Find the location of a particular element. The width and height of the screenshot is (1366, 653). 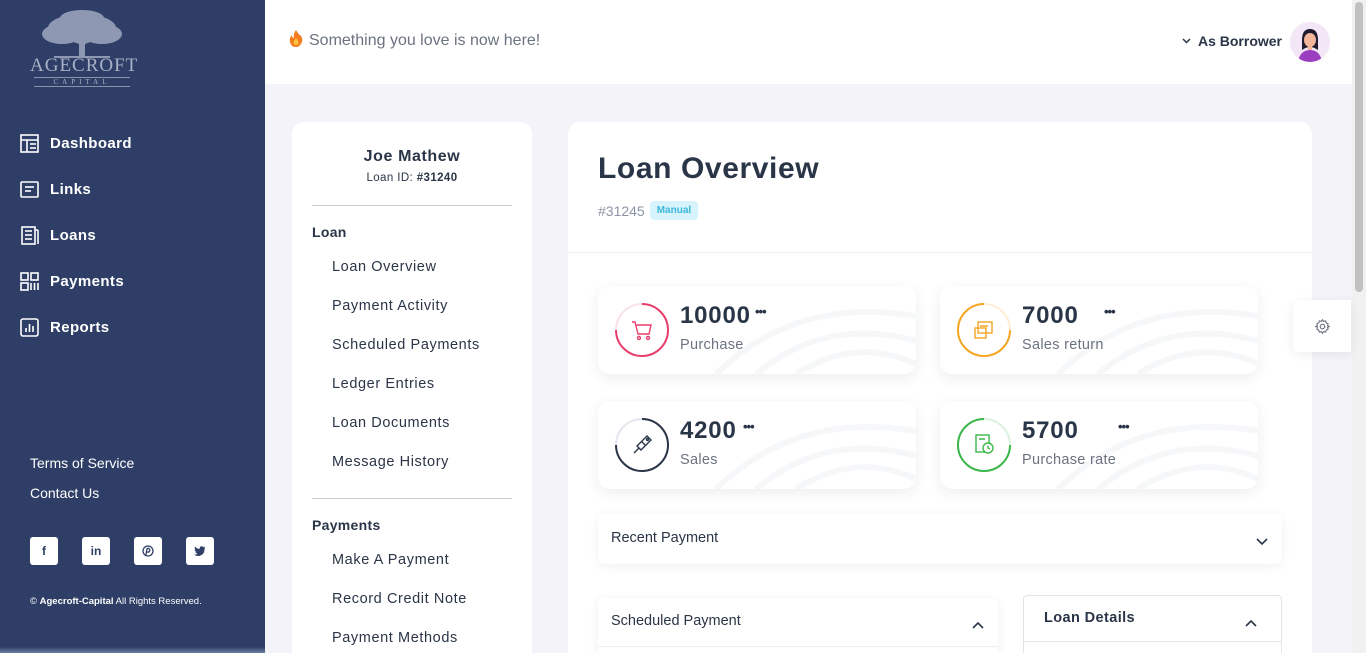

submenu-item-loan-overview: Loan Overview is located at coordinates (384, 267).